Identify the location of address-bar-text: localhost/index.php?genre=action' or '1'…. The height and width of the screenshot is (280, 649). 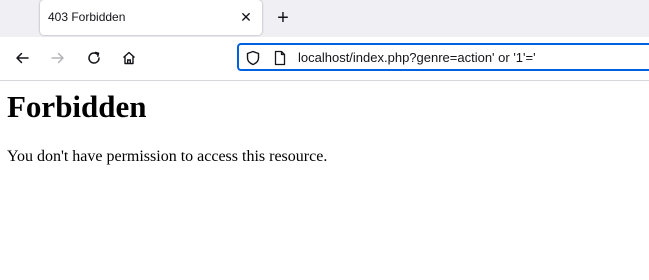
(417, 57).